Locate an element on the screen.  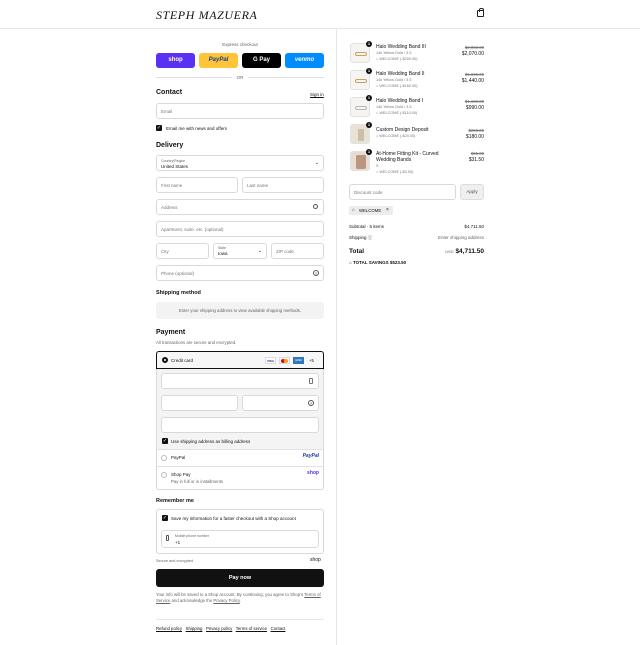
shipping-link: Shipping is located at coordinates (194, 628).